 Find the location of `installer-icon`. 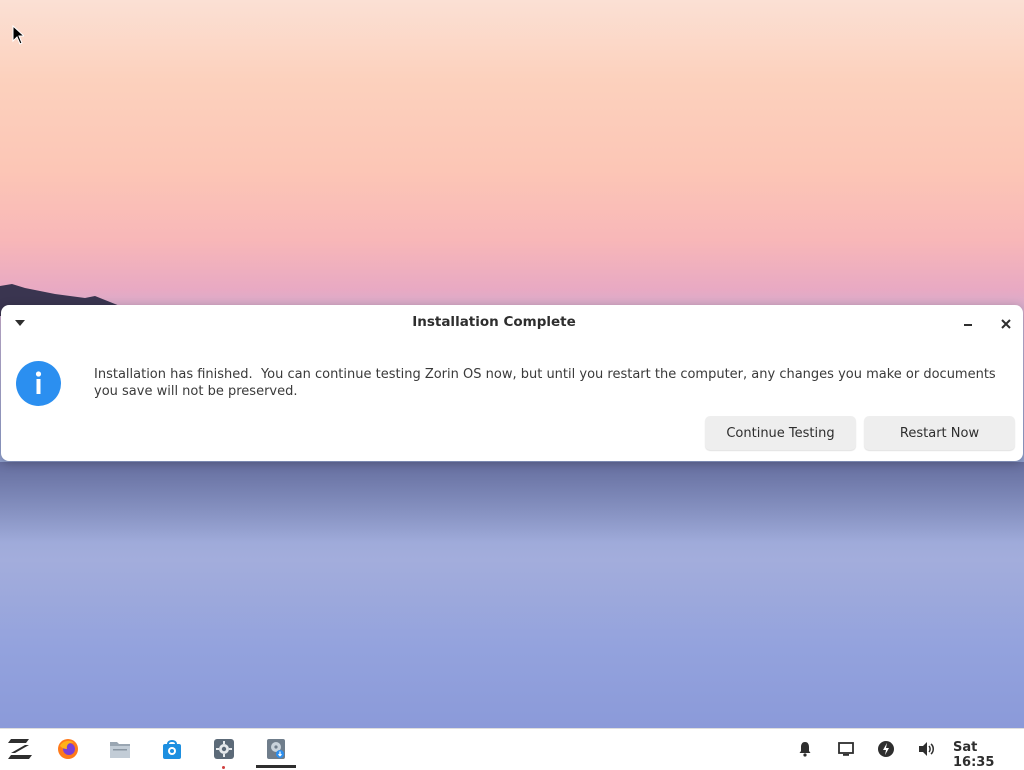

installer-icon is located at coordinates (276, 749).